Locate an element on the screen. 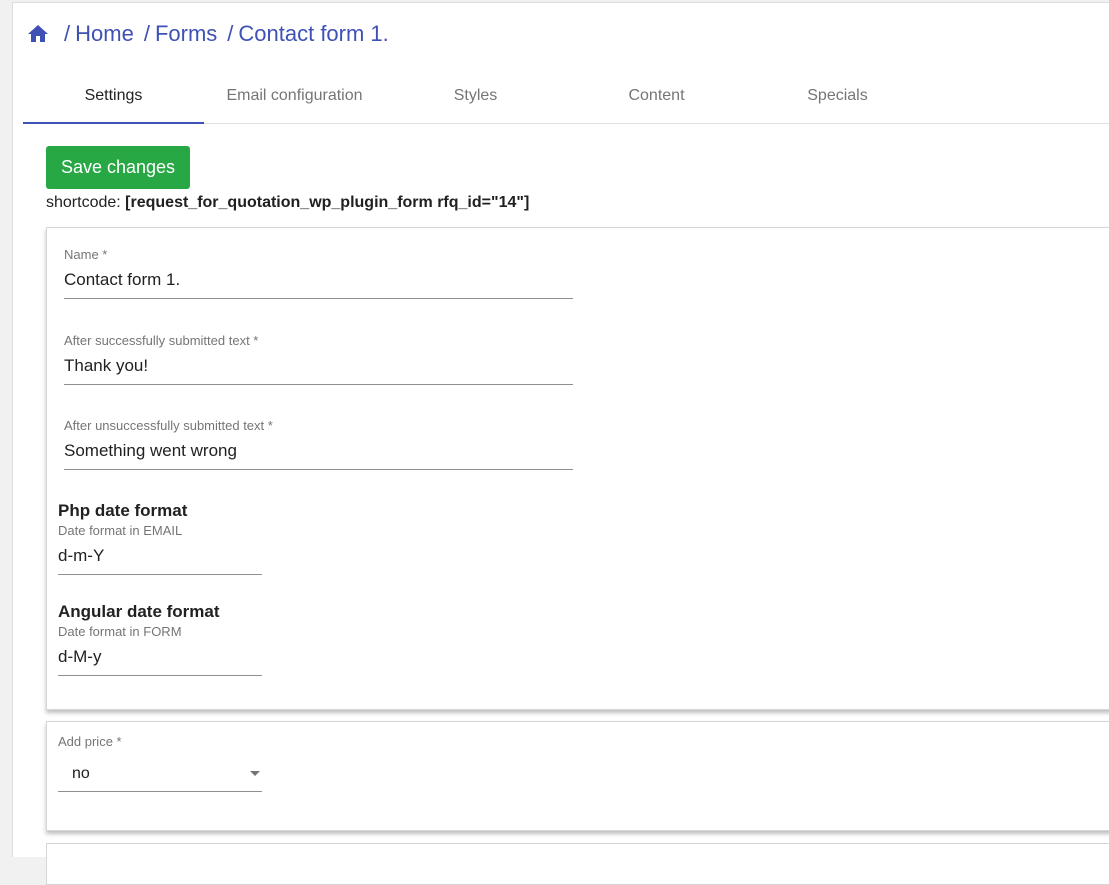 The height and width of the screenshot is (885, 1109). breadcrumb-current: / Contact form 1. is located at coordinates (308, 34).